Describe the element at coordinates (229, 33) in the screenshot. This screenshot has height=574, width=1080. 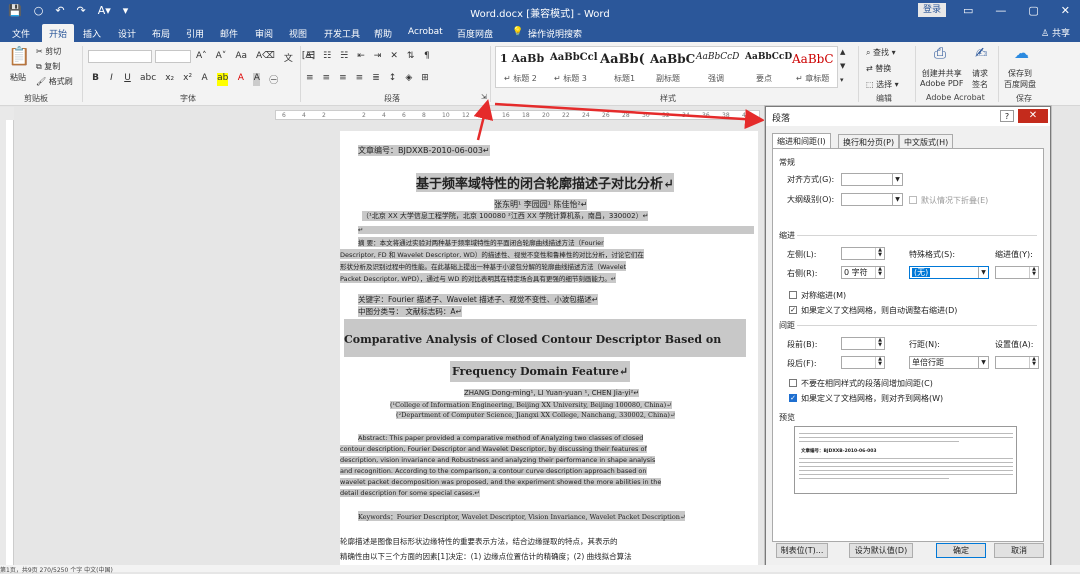
I see `tab-mailings: 邮件` at that location.